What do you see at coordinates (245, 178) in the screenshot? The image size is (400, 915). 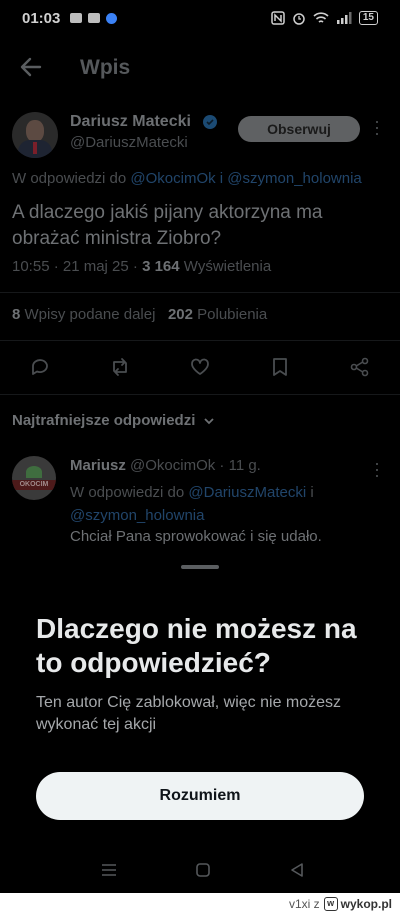 I see `reply-to-handles: @OkocimOk i @szymon_holownia` at bounding box center [245, 178].